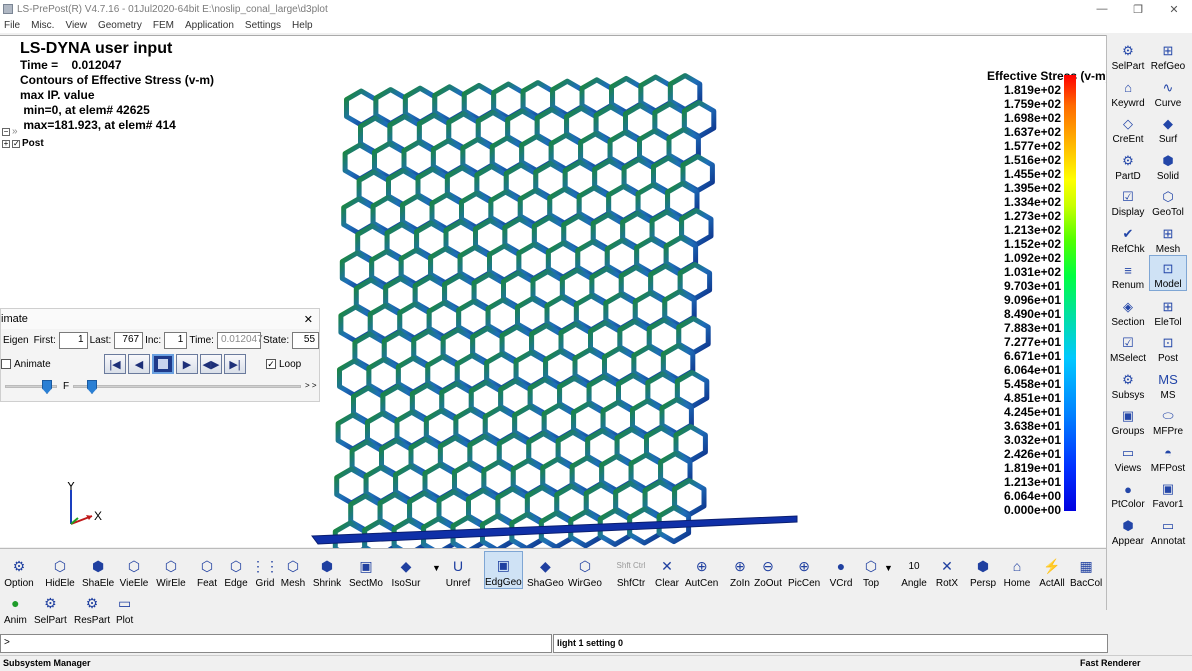  I want to click on state-field: 55, so click(306, 340).